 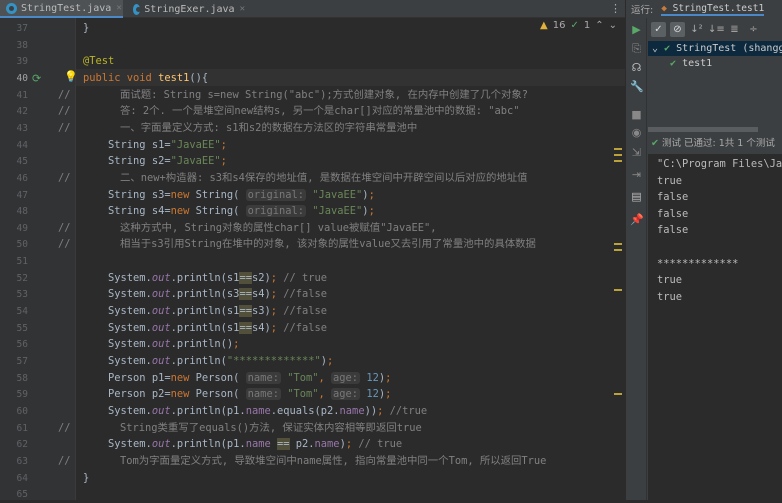 I want to click on code-token-p: (){, so click(x=199, y=77).